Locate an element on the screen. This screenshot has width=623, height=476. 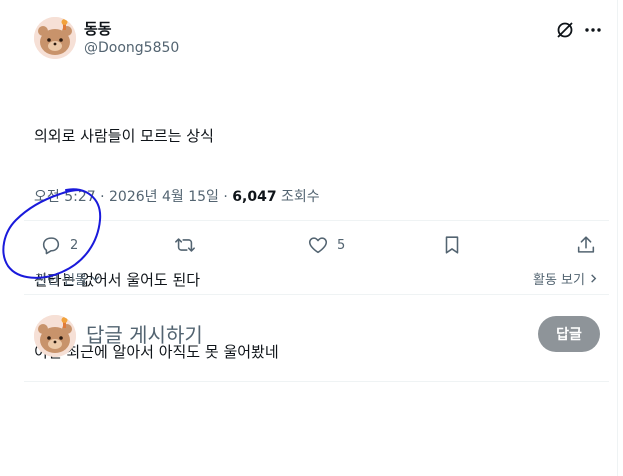
view-activity-label: 활동 보기 is located at coordinates (559, 280).